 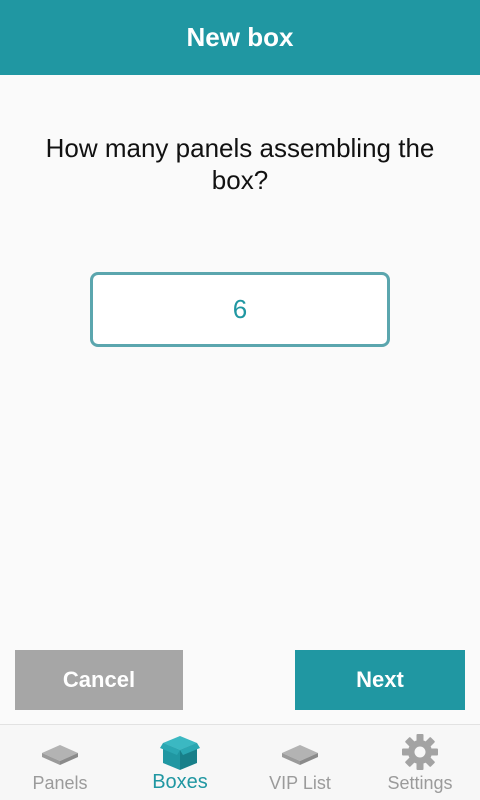 I want to click on gear-icon, so click(x=420, y=752).